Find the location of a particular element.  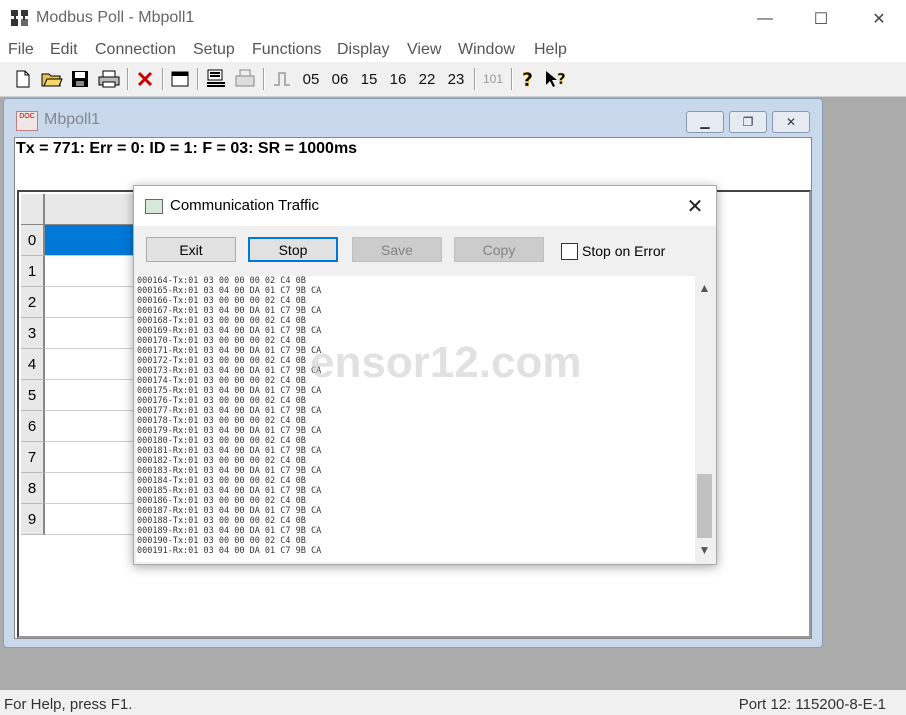

pulse-button is located at coordinates (282, 79).